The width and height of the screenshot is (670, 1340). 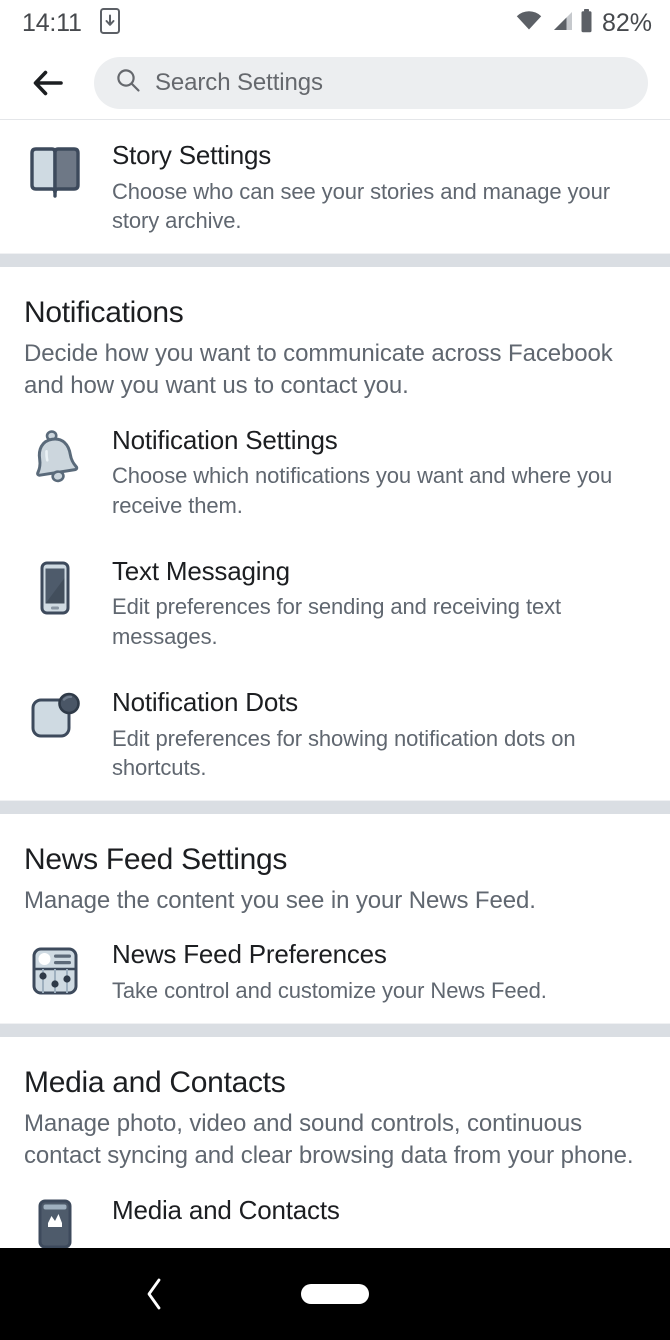 I want to click on book-icon, so click(x=55, y=170).